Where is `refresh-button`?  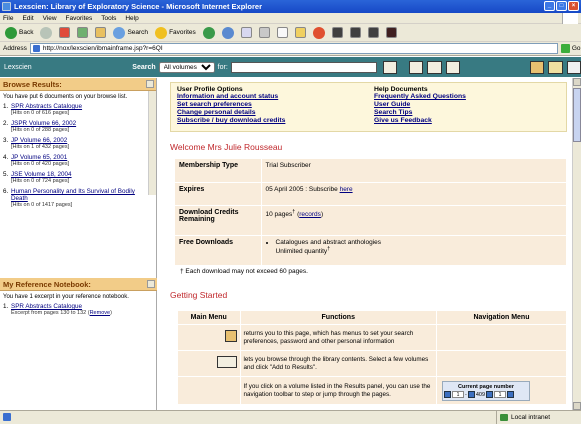
refresh-button is located at coordinates (82, 33).